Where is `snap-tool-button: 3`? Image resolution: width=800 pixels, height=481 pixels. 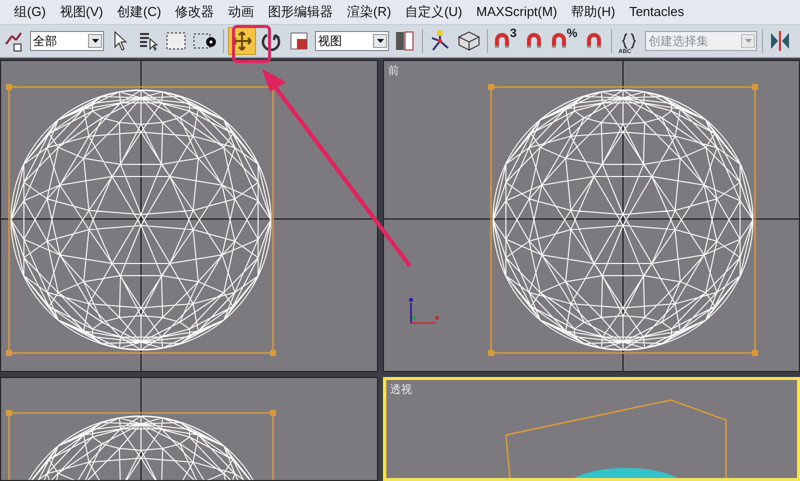
snap-tool-button: 3 is located at coordinates (505, 41).